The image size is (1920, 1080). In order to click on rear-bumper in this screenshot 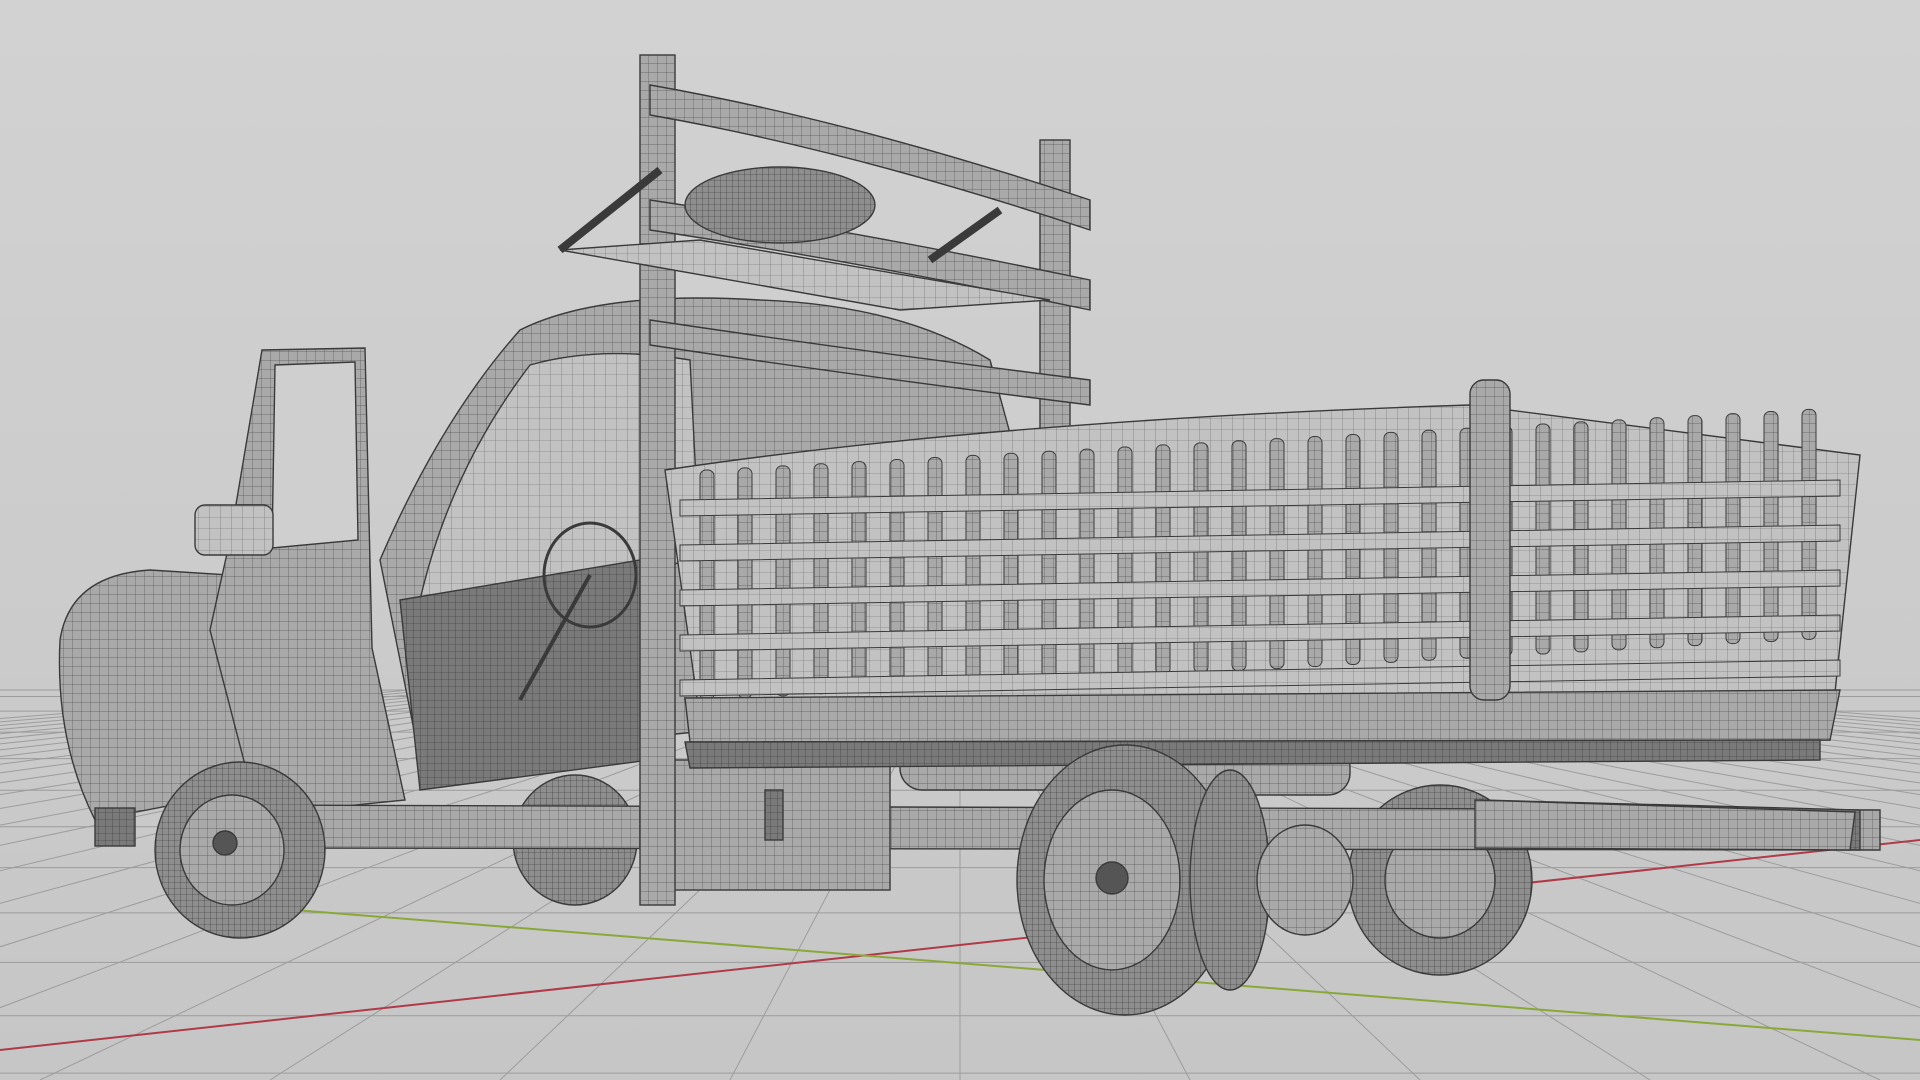, I will do `click(1665, 825)`.